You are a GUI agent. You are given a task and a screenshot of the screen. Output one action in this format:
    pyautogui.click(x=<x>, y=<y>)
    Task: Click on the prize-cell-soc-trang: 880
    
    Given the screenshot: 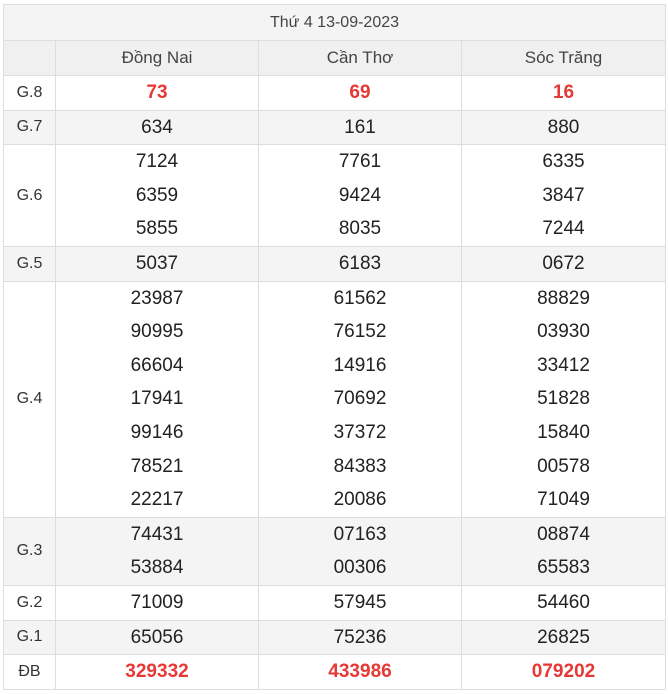 What is the action you would take?
    pyautogui.click(x=563, y=127)
    